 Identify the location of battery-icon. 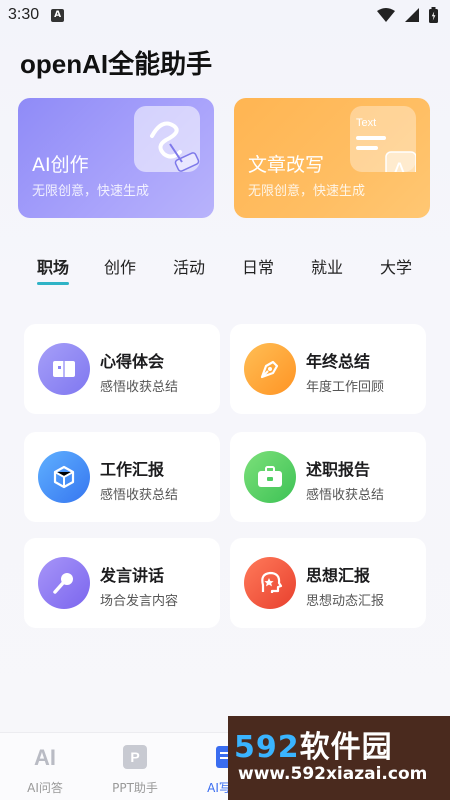
(433, 15).